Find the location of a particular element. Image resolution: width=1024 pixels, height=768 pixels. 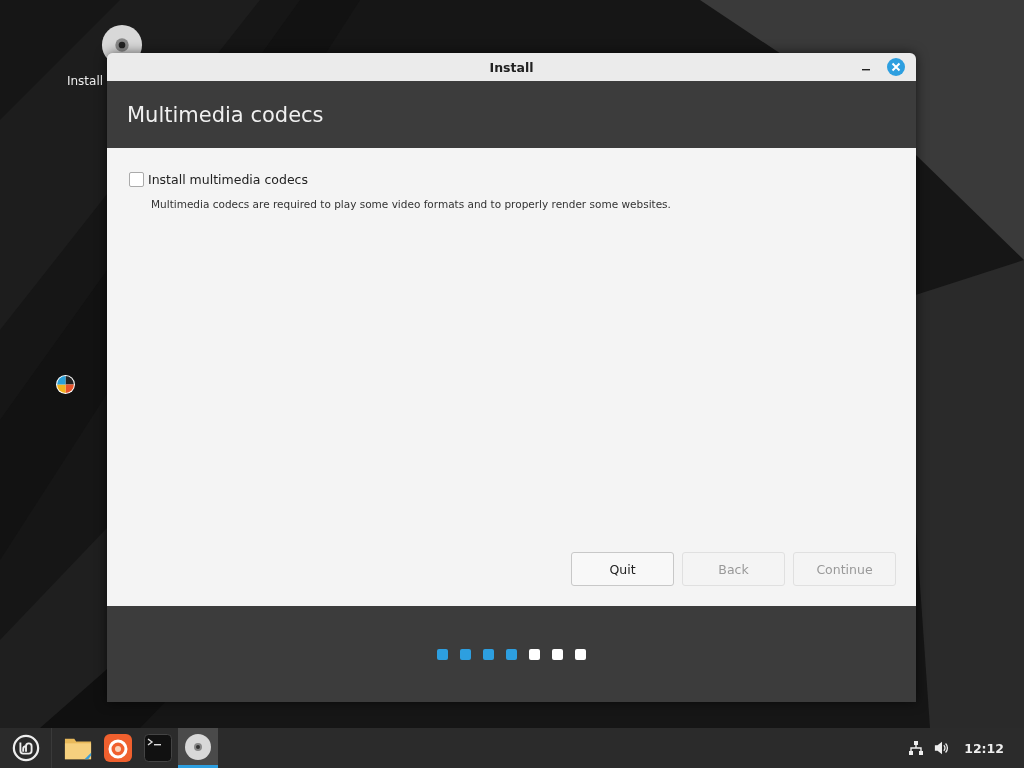

window-title: Install is located at coordinates (511, 67).